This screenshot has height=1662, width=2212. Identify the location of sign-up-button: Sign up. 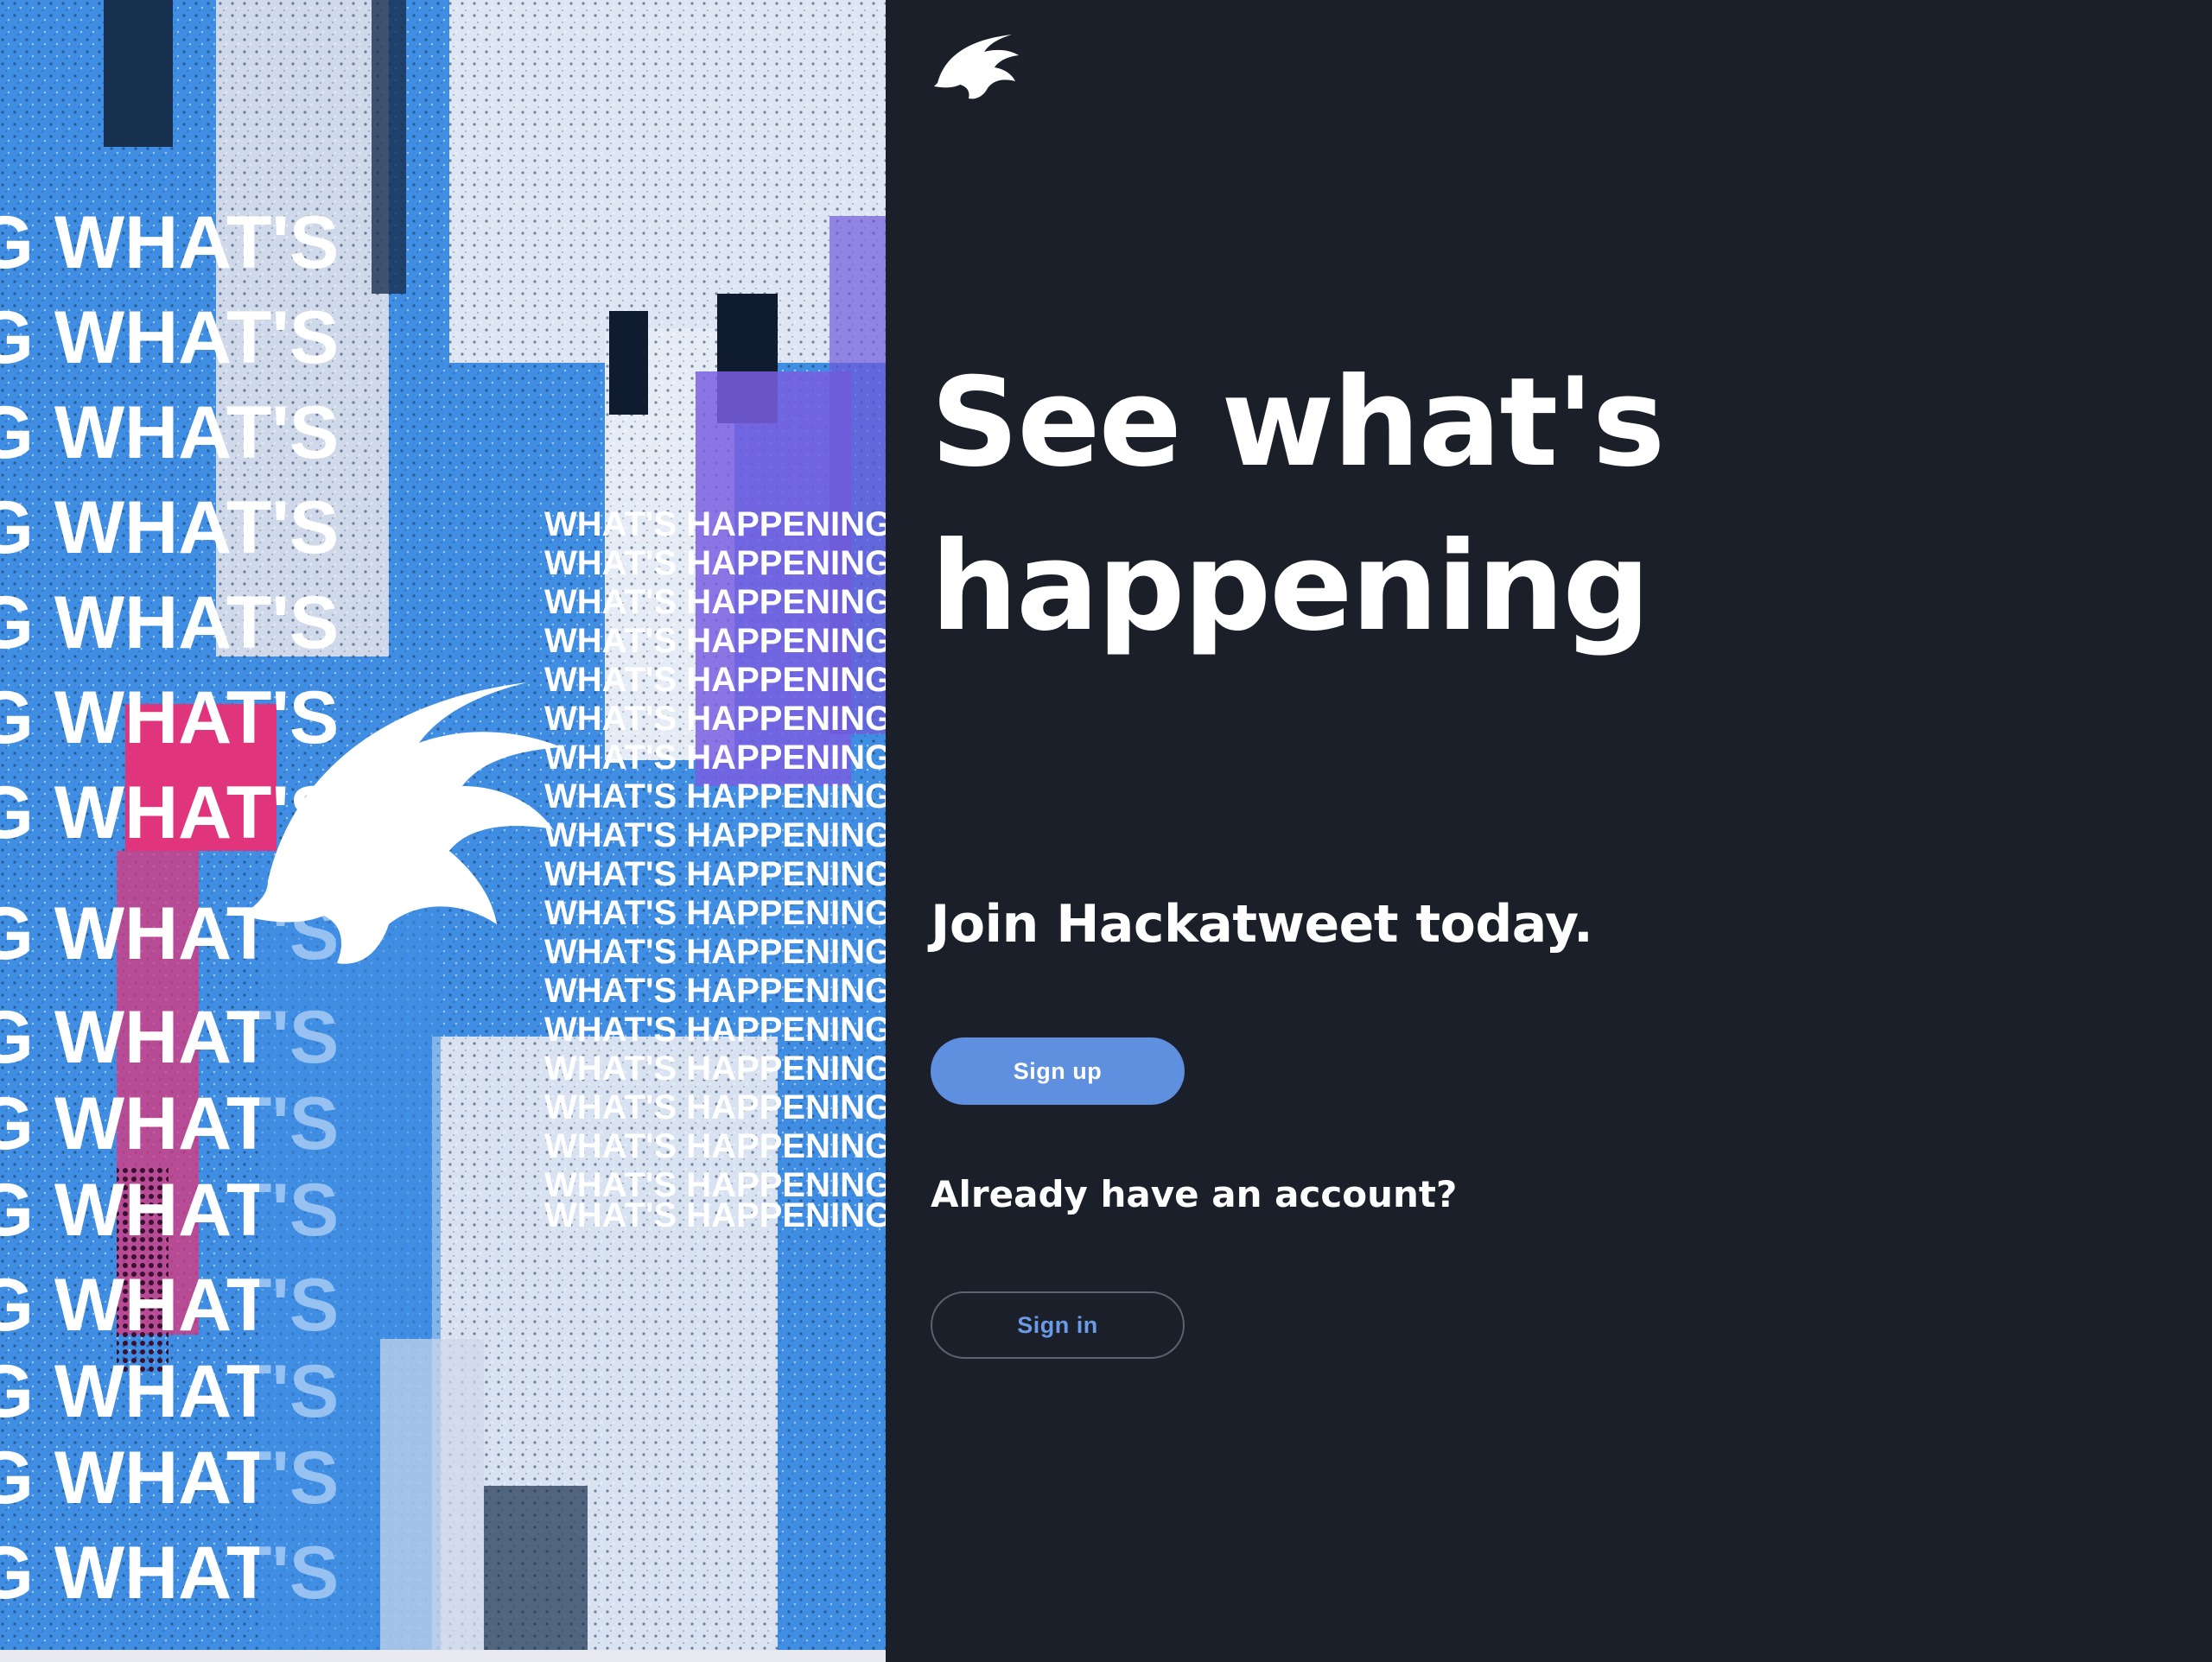
(1058, 1071).